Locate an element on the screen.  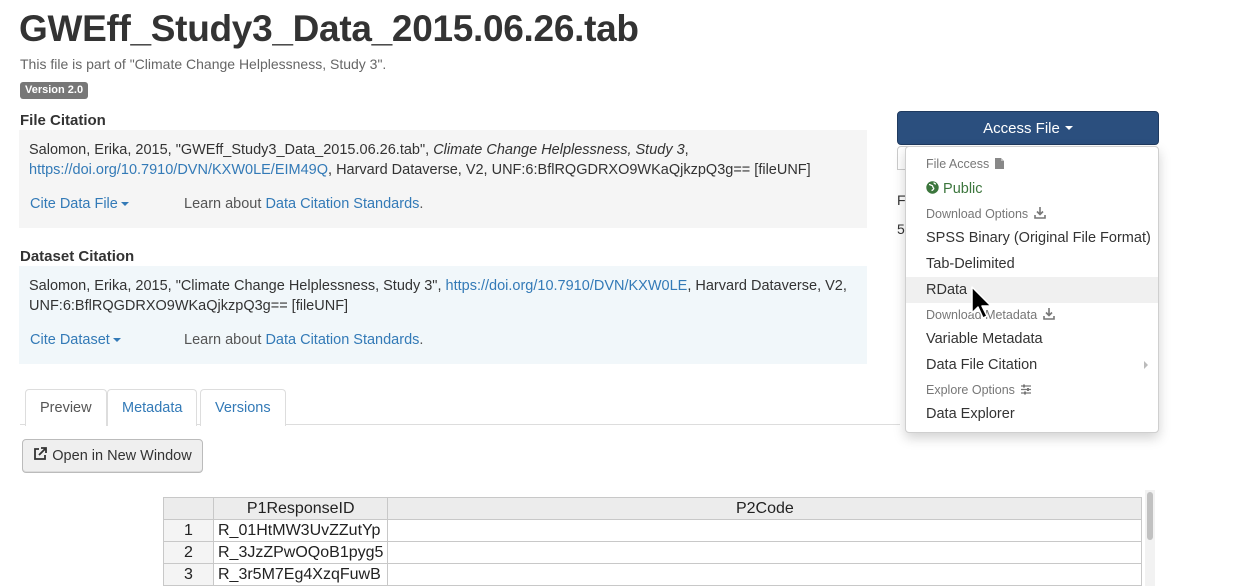
explore-options-header-label: Explore Options is located at coordinates (970, 390).